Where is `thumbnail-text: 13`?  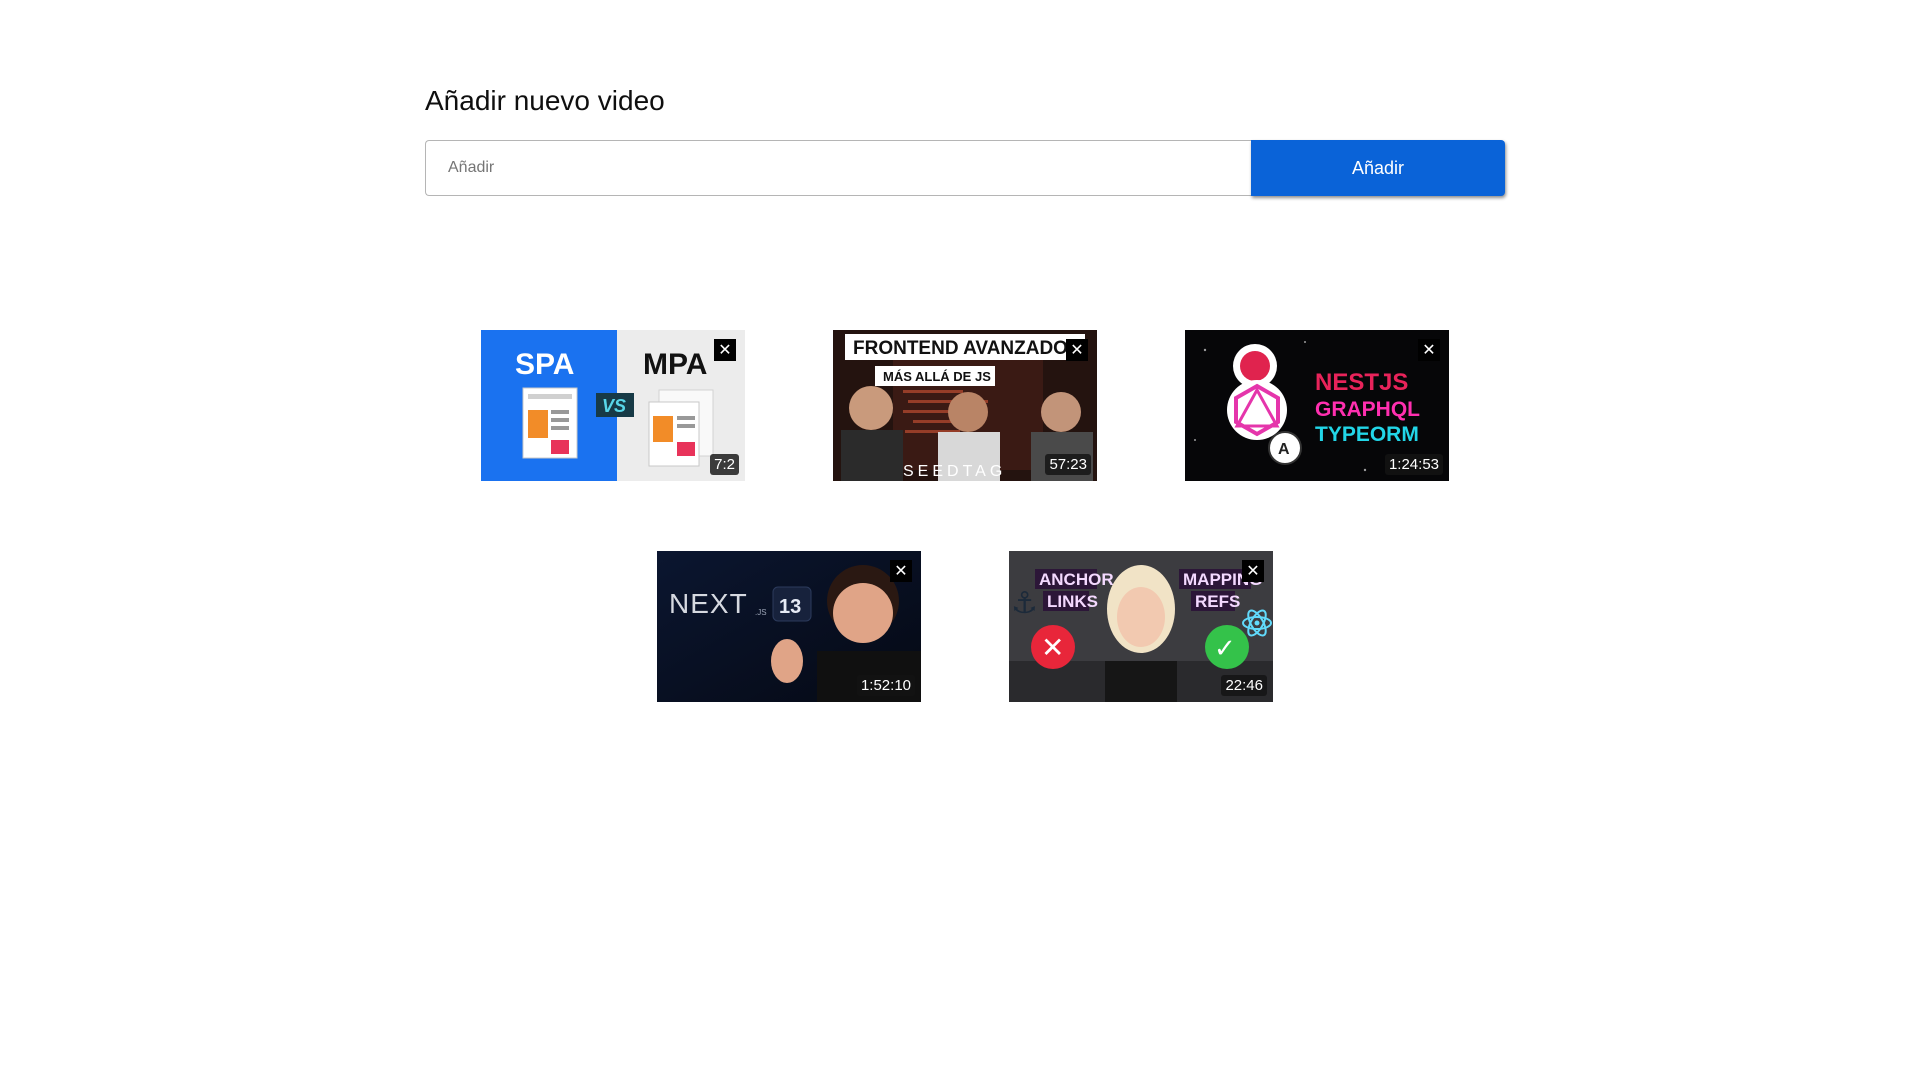 thumbnail-text: 13 is located at coordinates (790, 607).